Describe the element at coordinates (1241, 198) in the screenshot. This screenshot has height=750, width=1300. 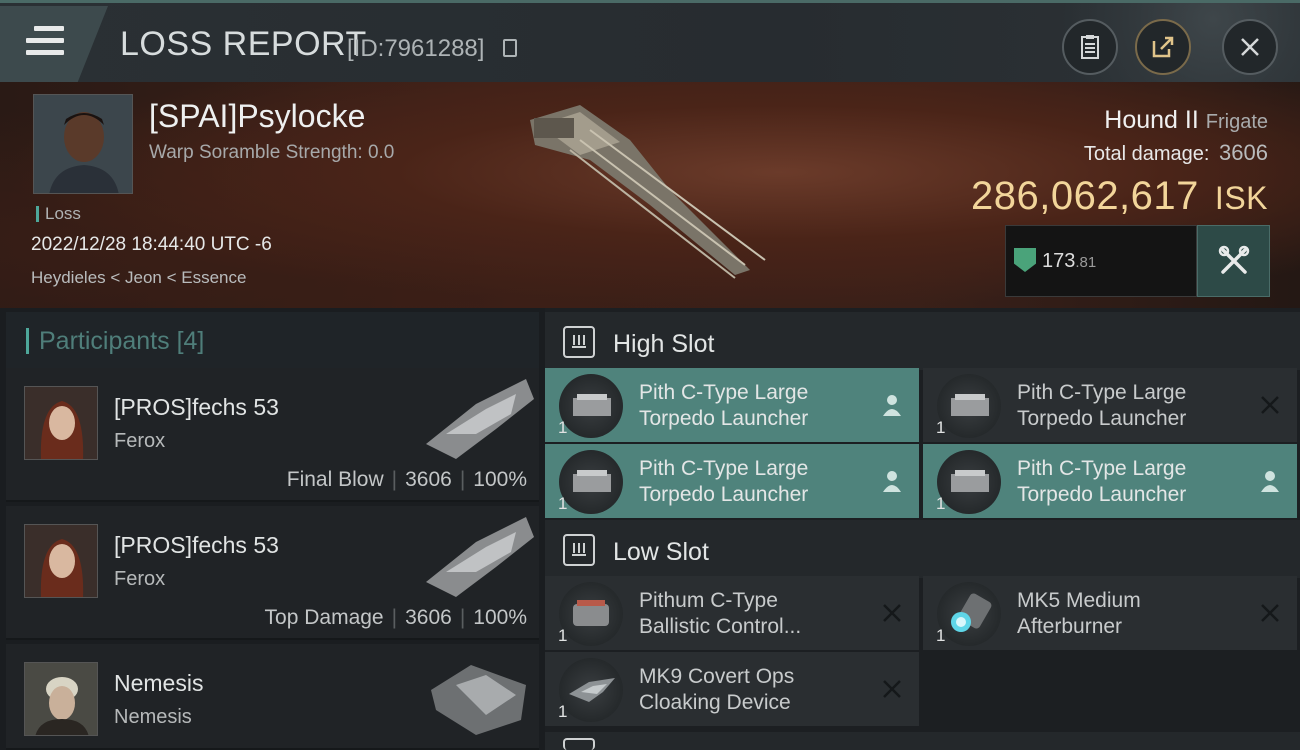
I see `isk-unit: ISK` at that location.